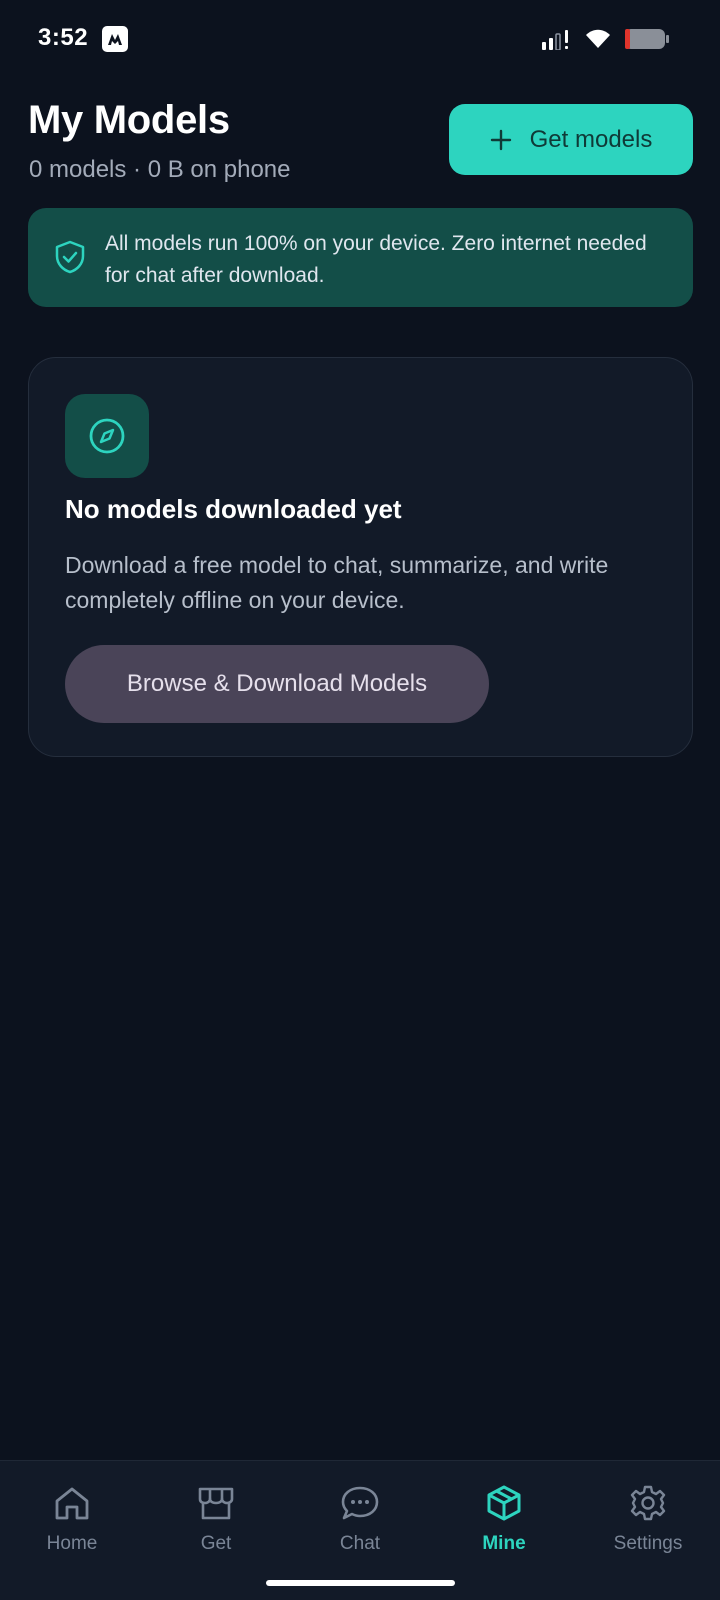 The width and height of the screenshot is (720, 1600). What do you see at coordinates (115, 39) in the screenshot?
I see `notification-app-icon` at bounding box center [115, 39].